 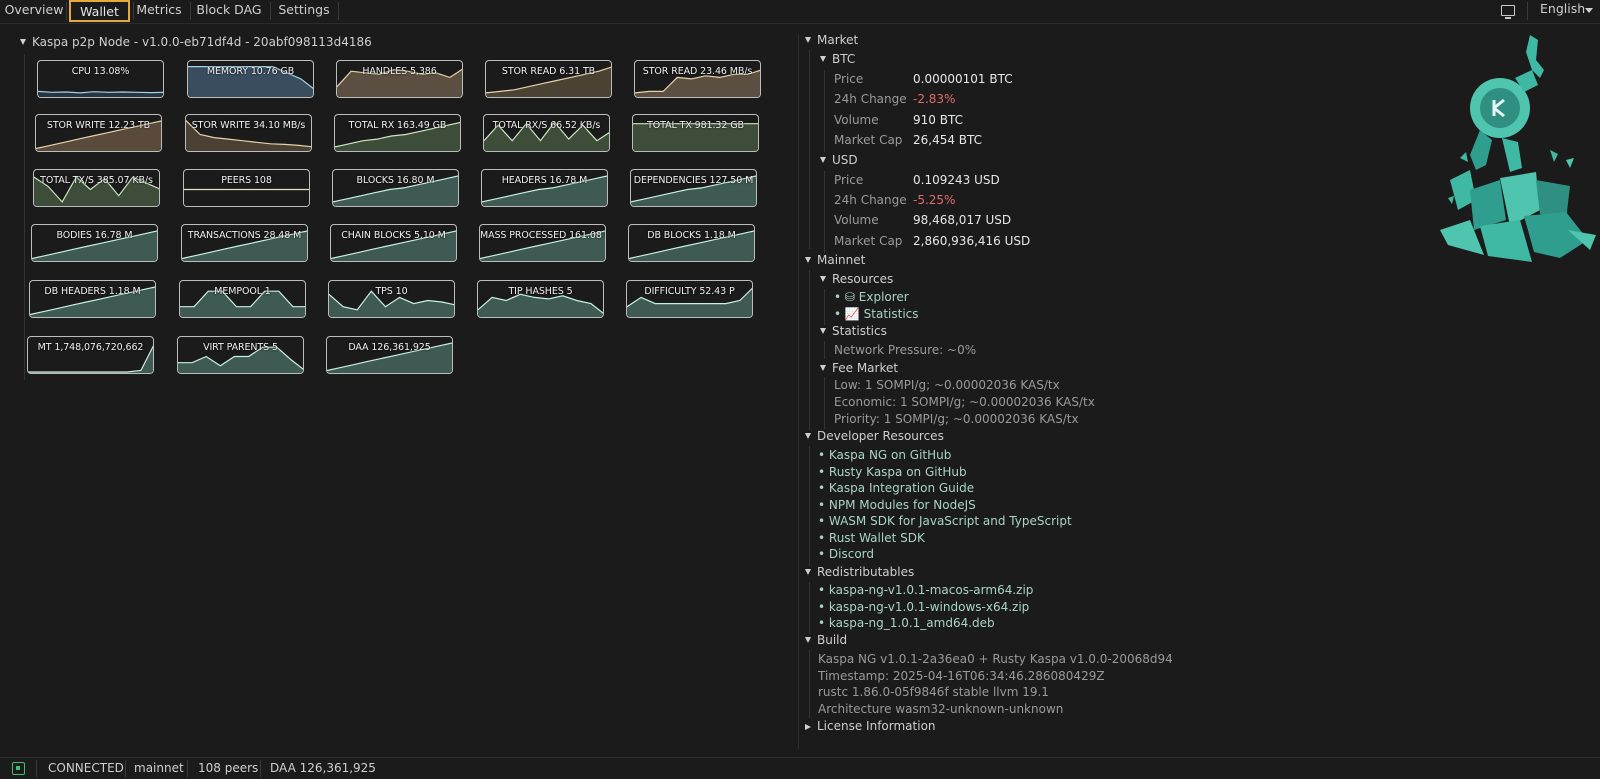 I want to click on btc-change-label: 24h Change, so click(x=870, y=99).